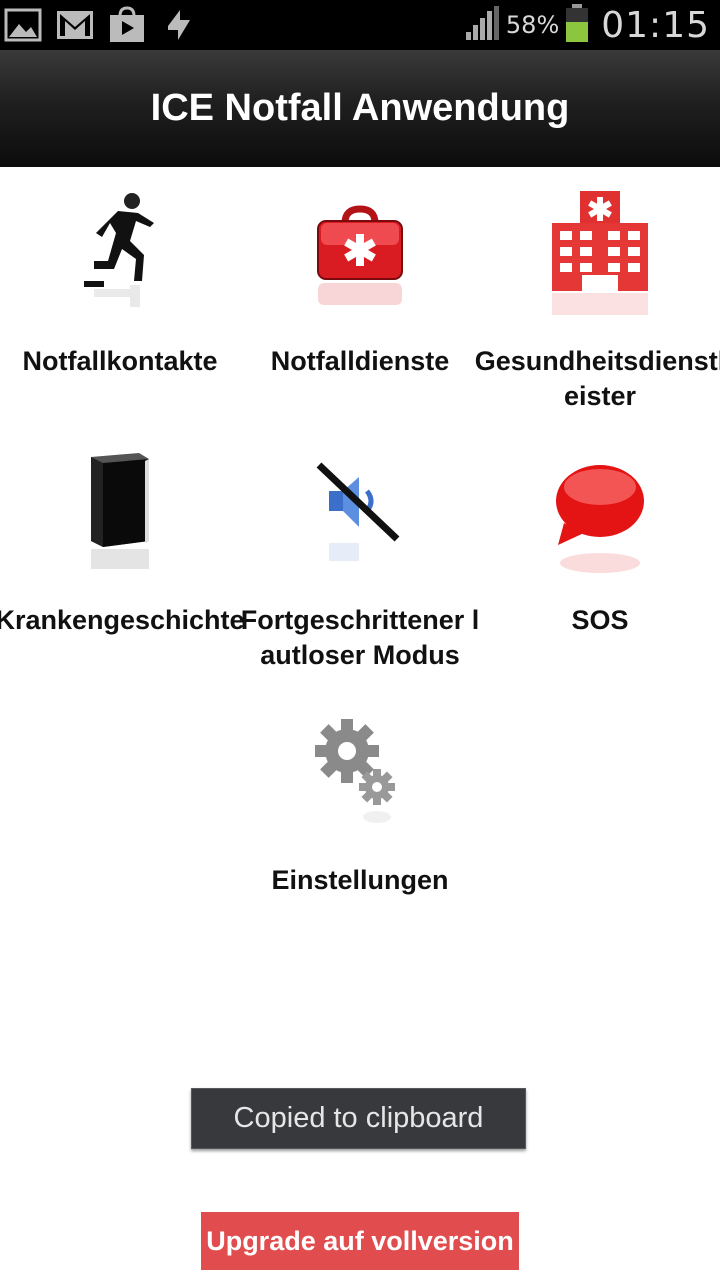 The height and width of the screenshot is (1280, 720). I want to click on book-icon, so click(120, 516).